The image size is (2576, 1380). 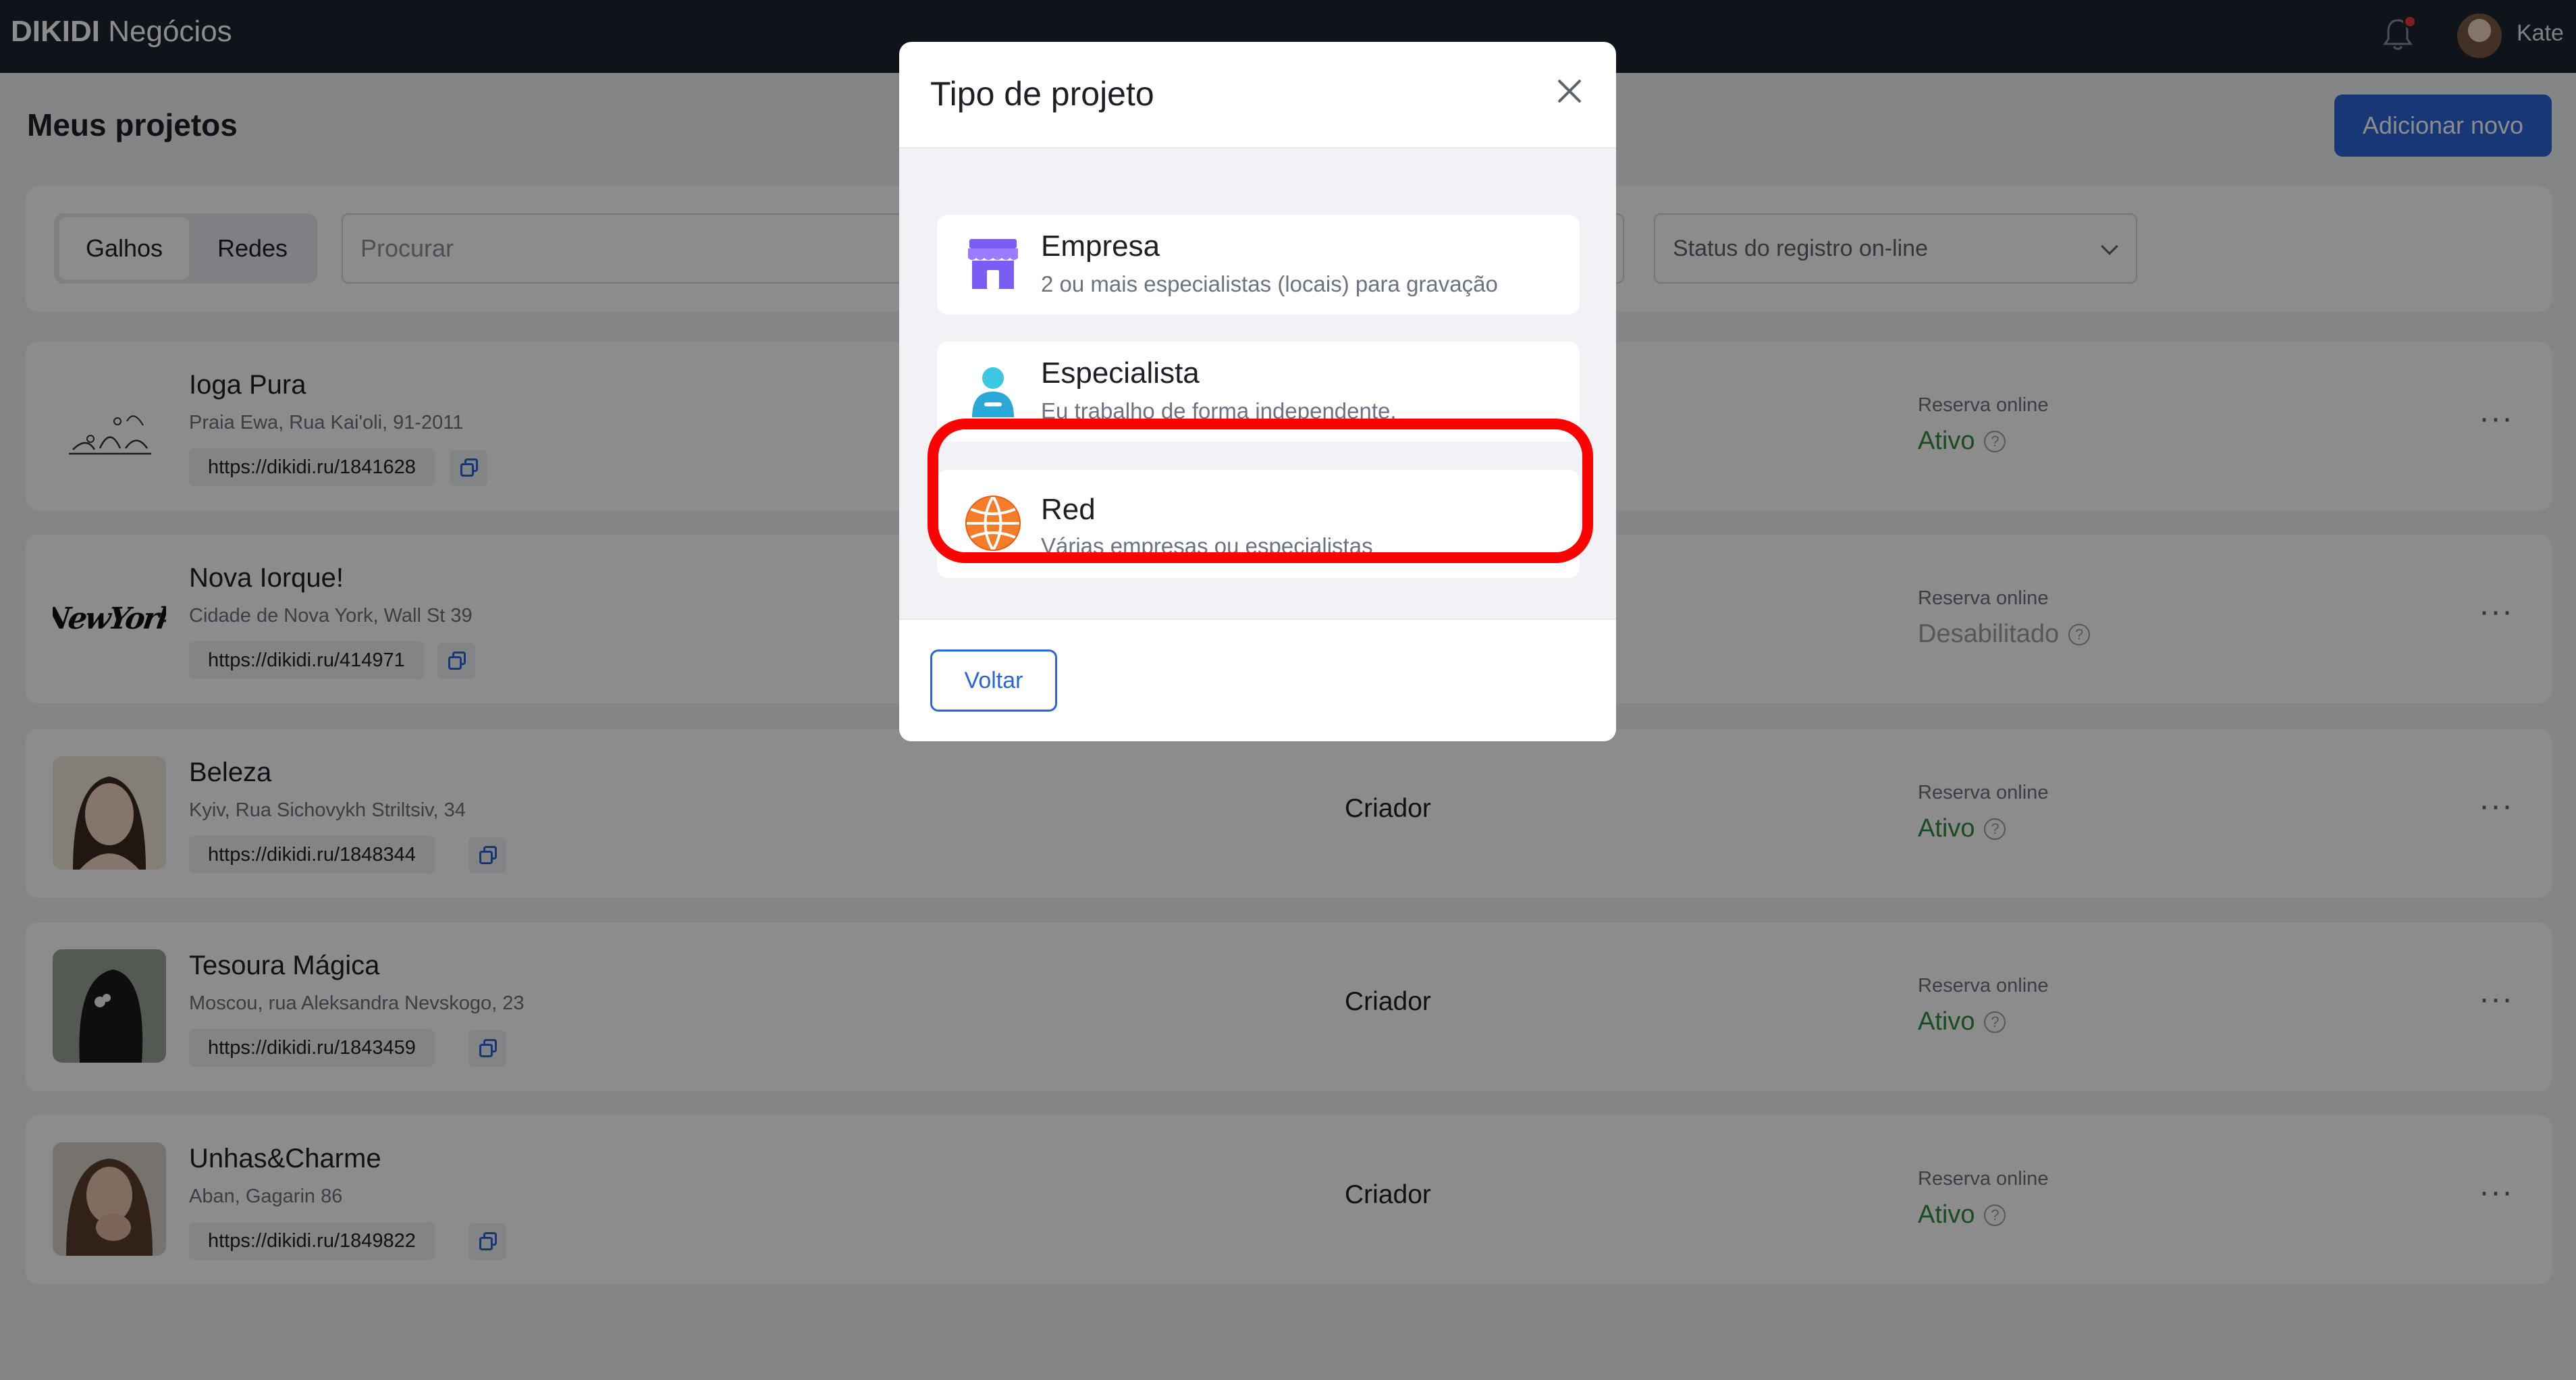 What do you see at coordinates (1120, 373) in the screenshot?
I see `option-title: Especialista` at bounding box center [1120, 373].